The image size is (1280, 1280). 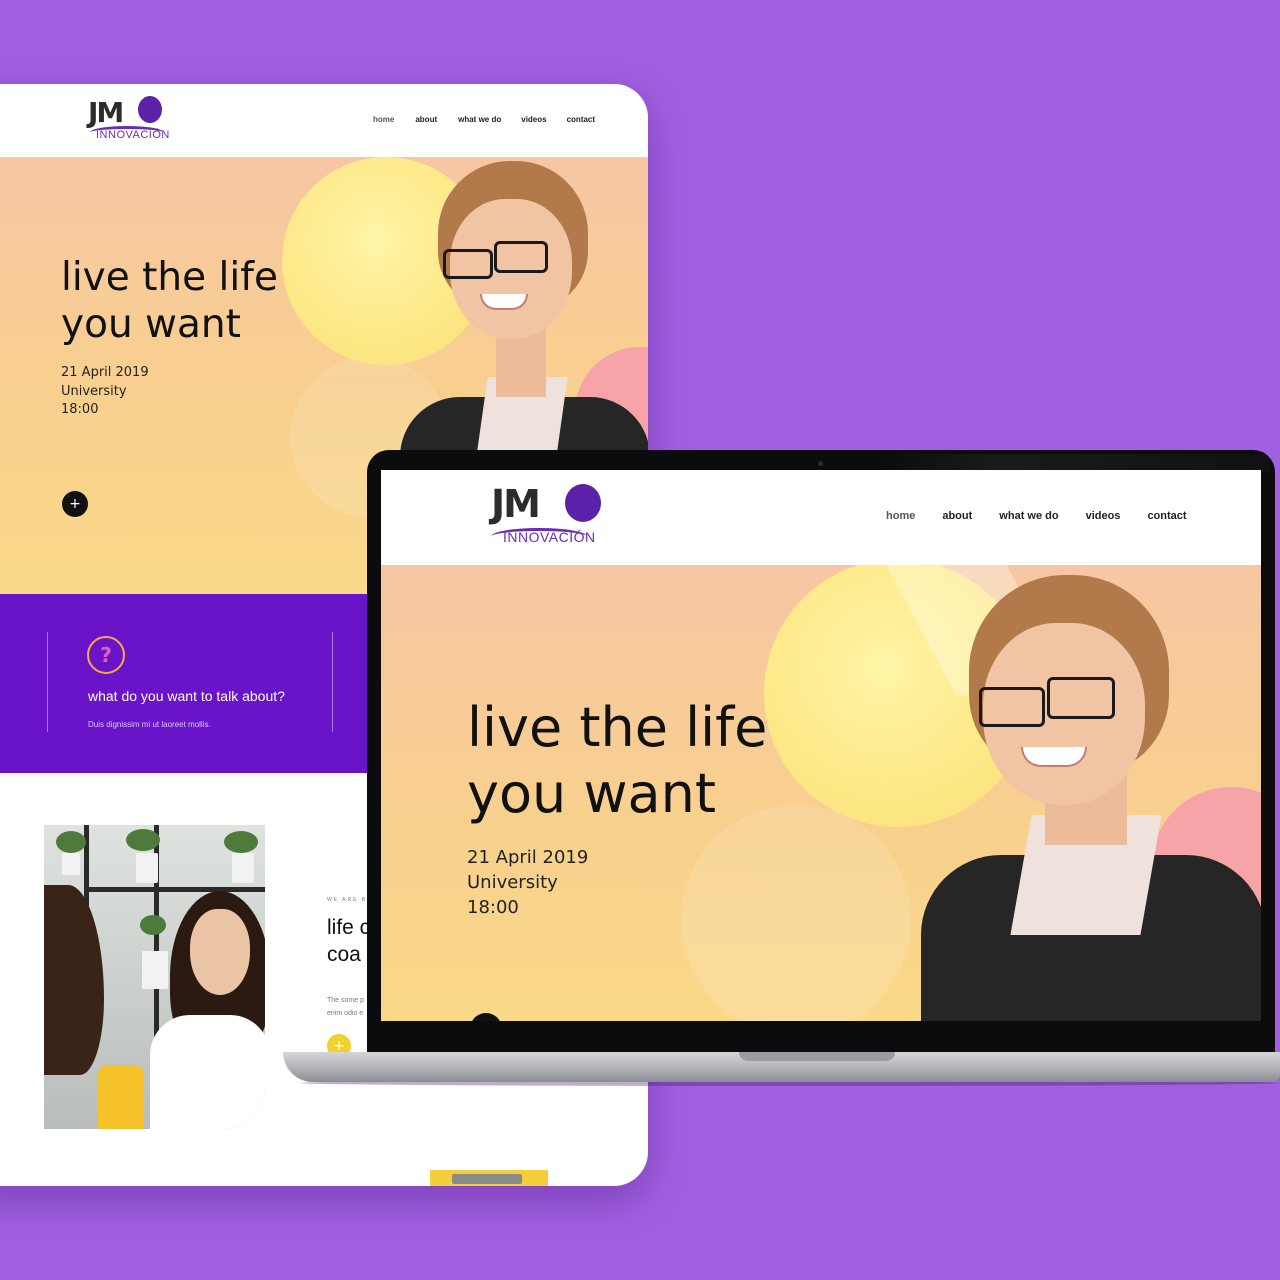 I want to click on hero-plus-button, so click(x=486, y=1017).